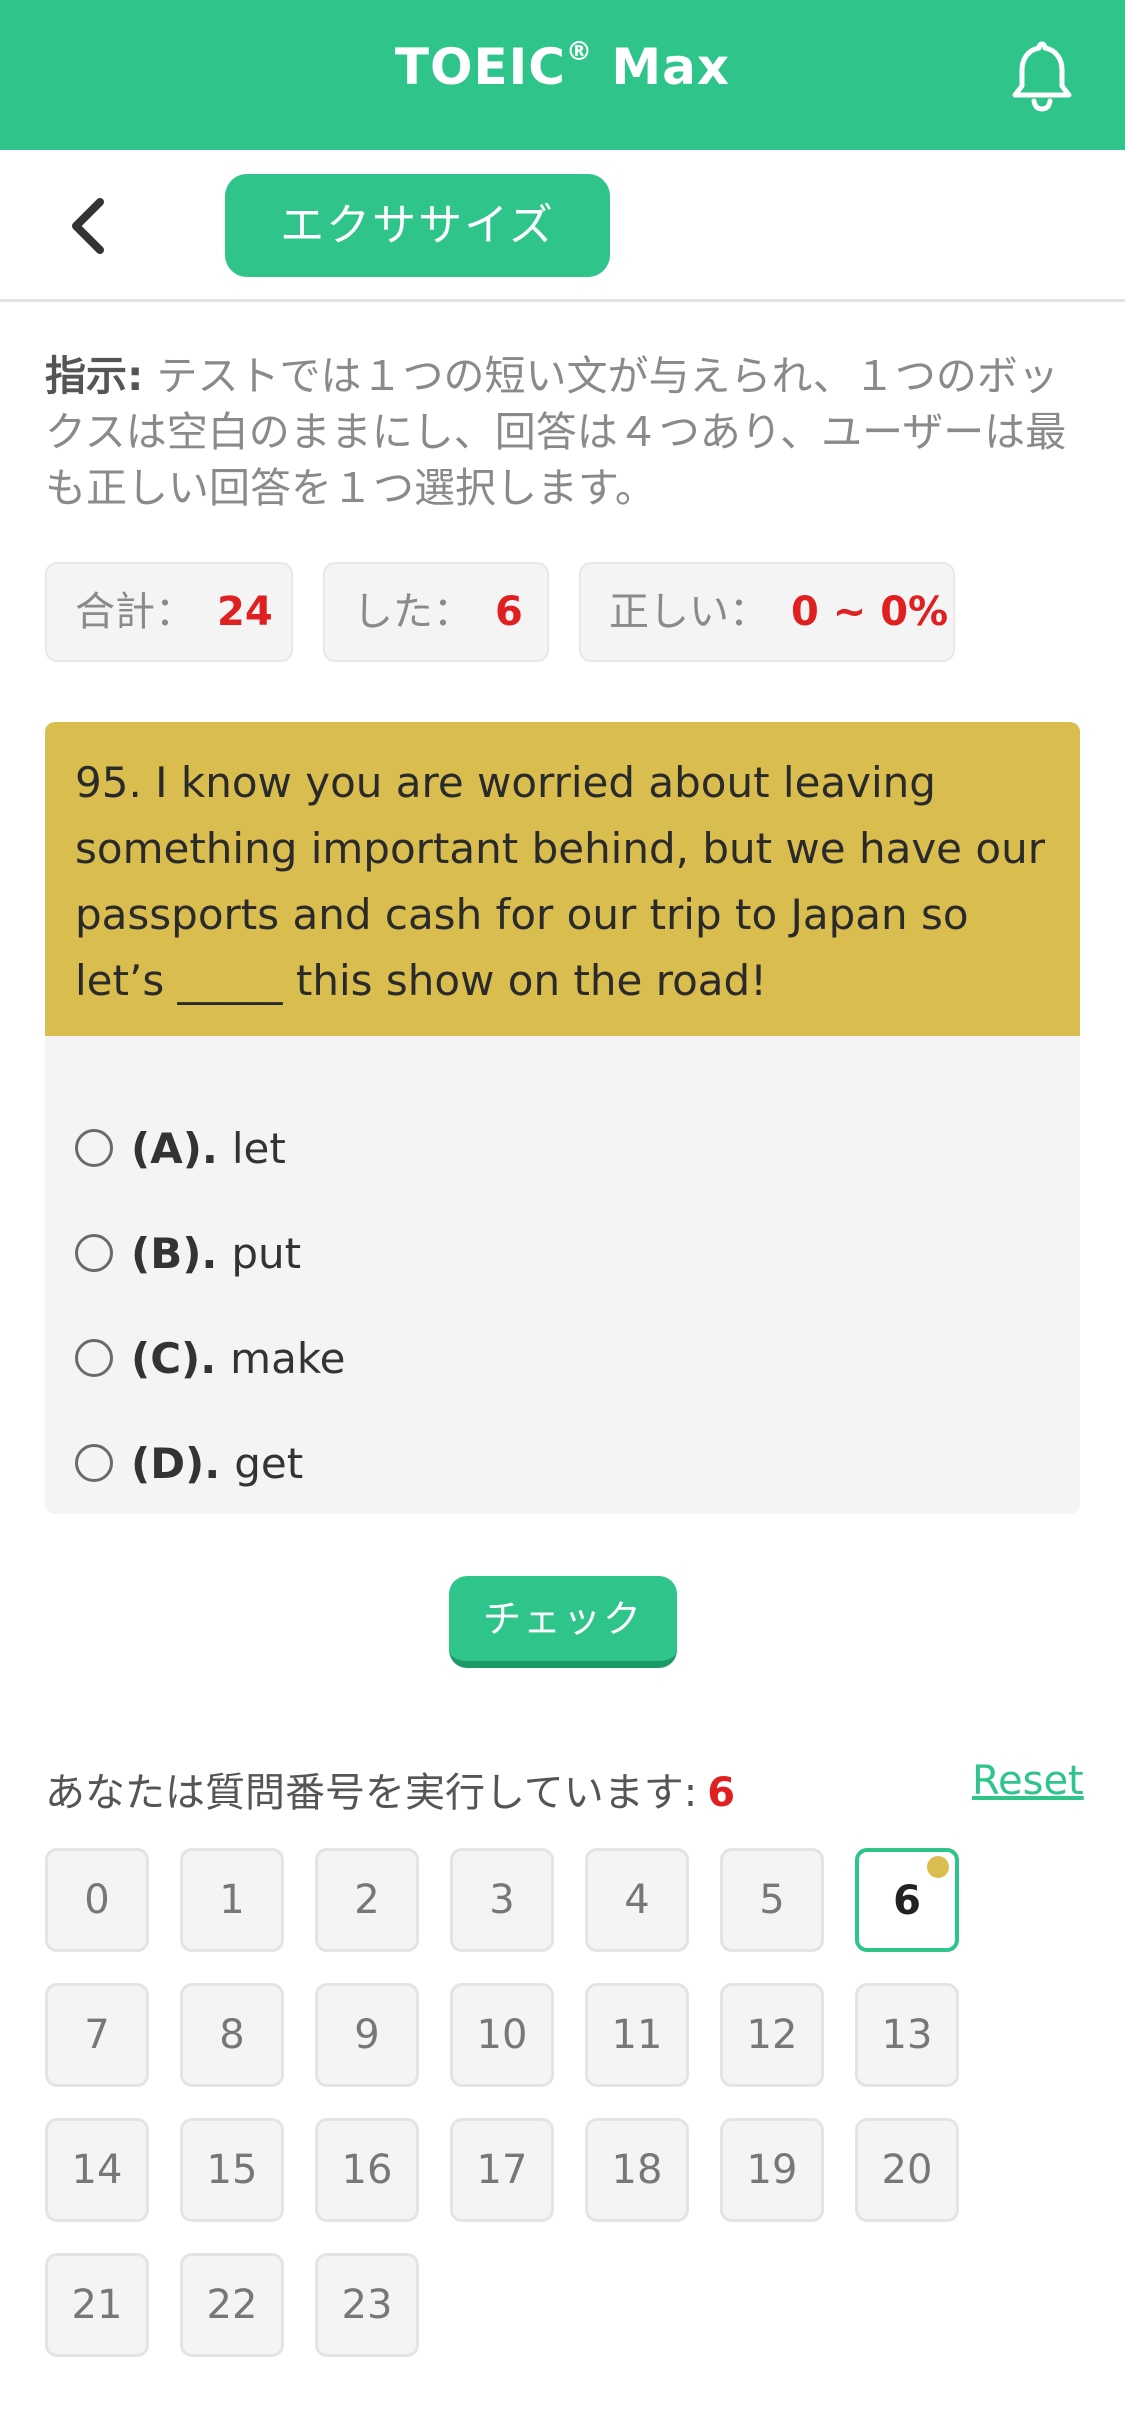 The height and width of the screenshot is (2436, 1125). I want to click on question-number-label: 8, so click(232, 2035).